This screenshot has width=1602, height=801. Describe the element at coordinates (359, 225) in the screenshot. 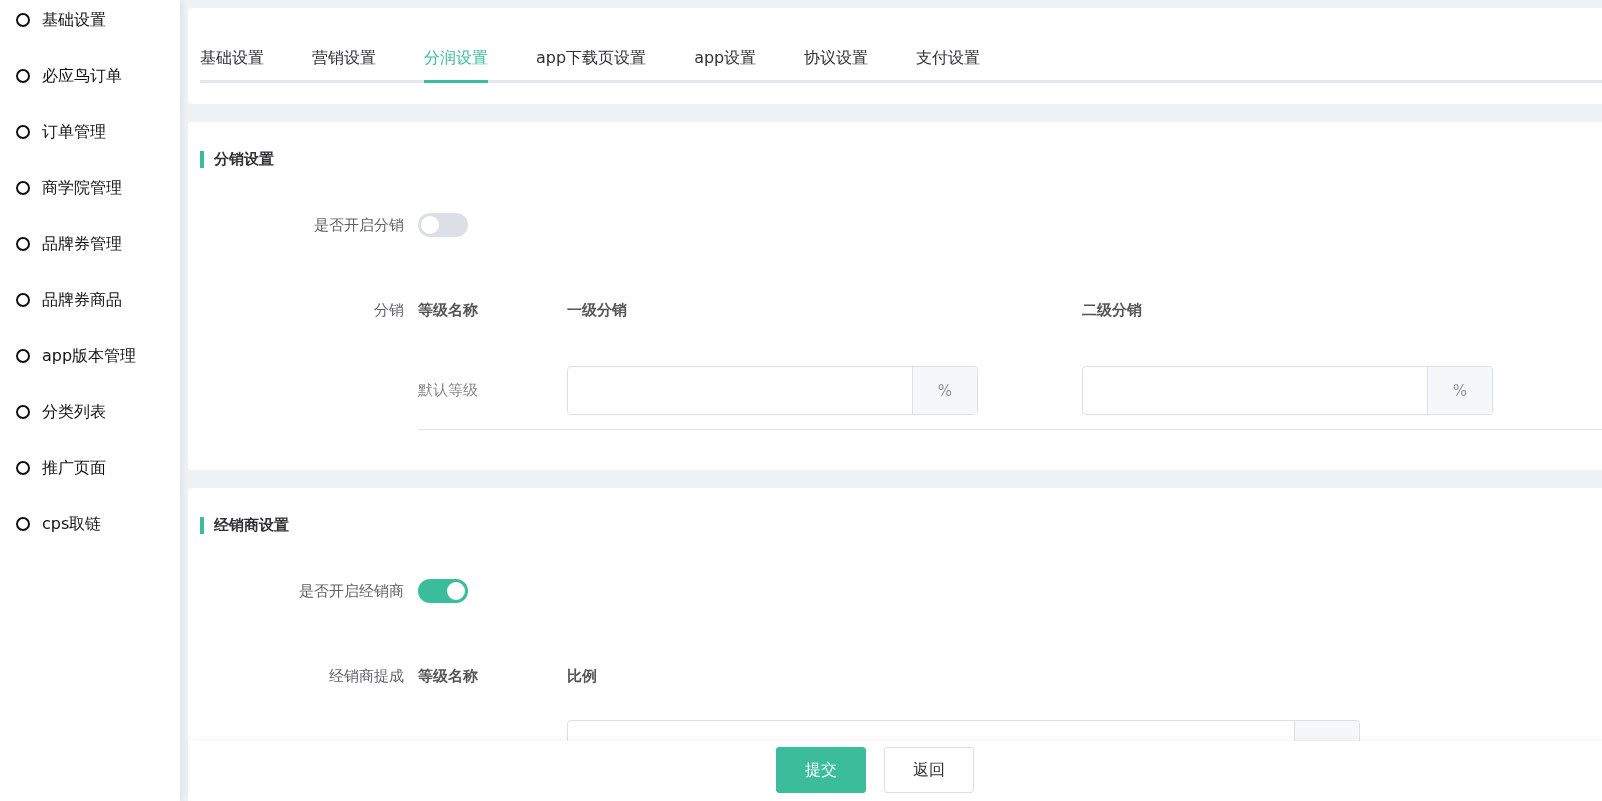

I see `form-label: 是否开启分销` at that location.